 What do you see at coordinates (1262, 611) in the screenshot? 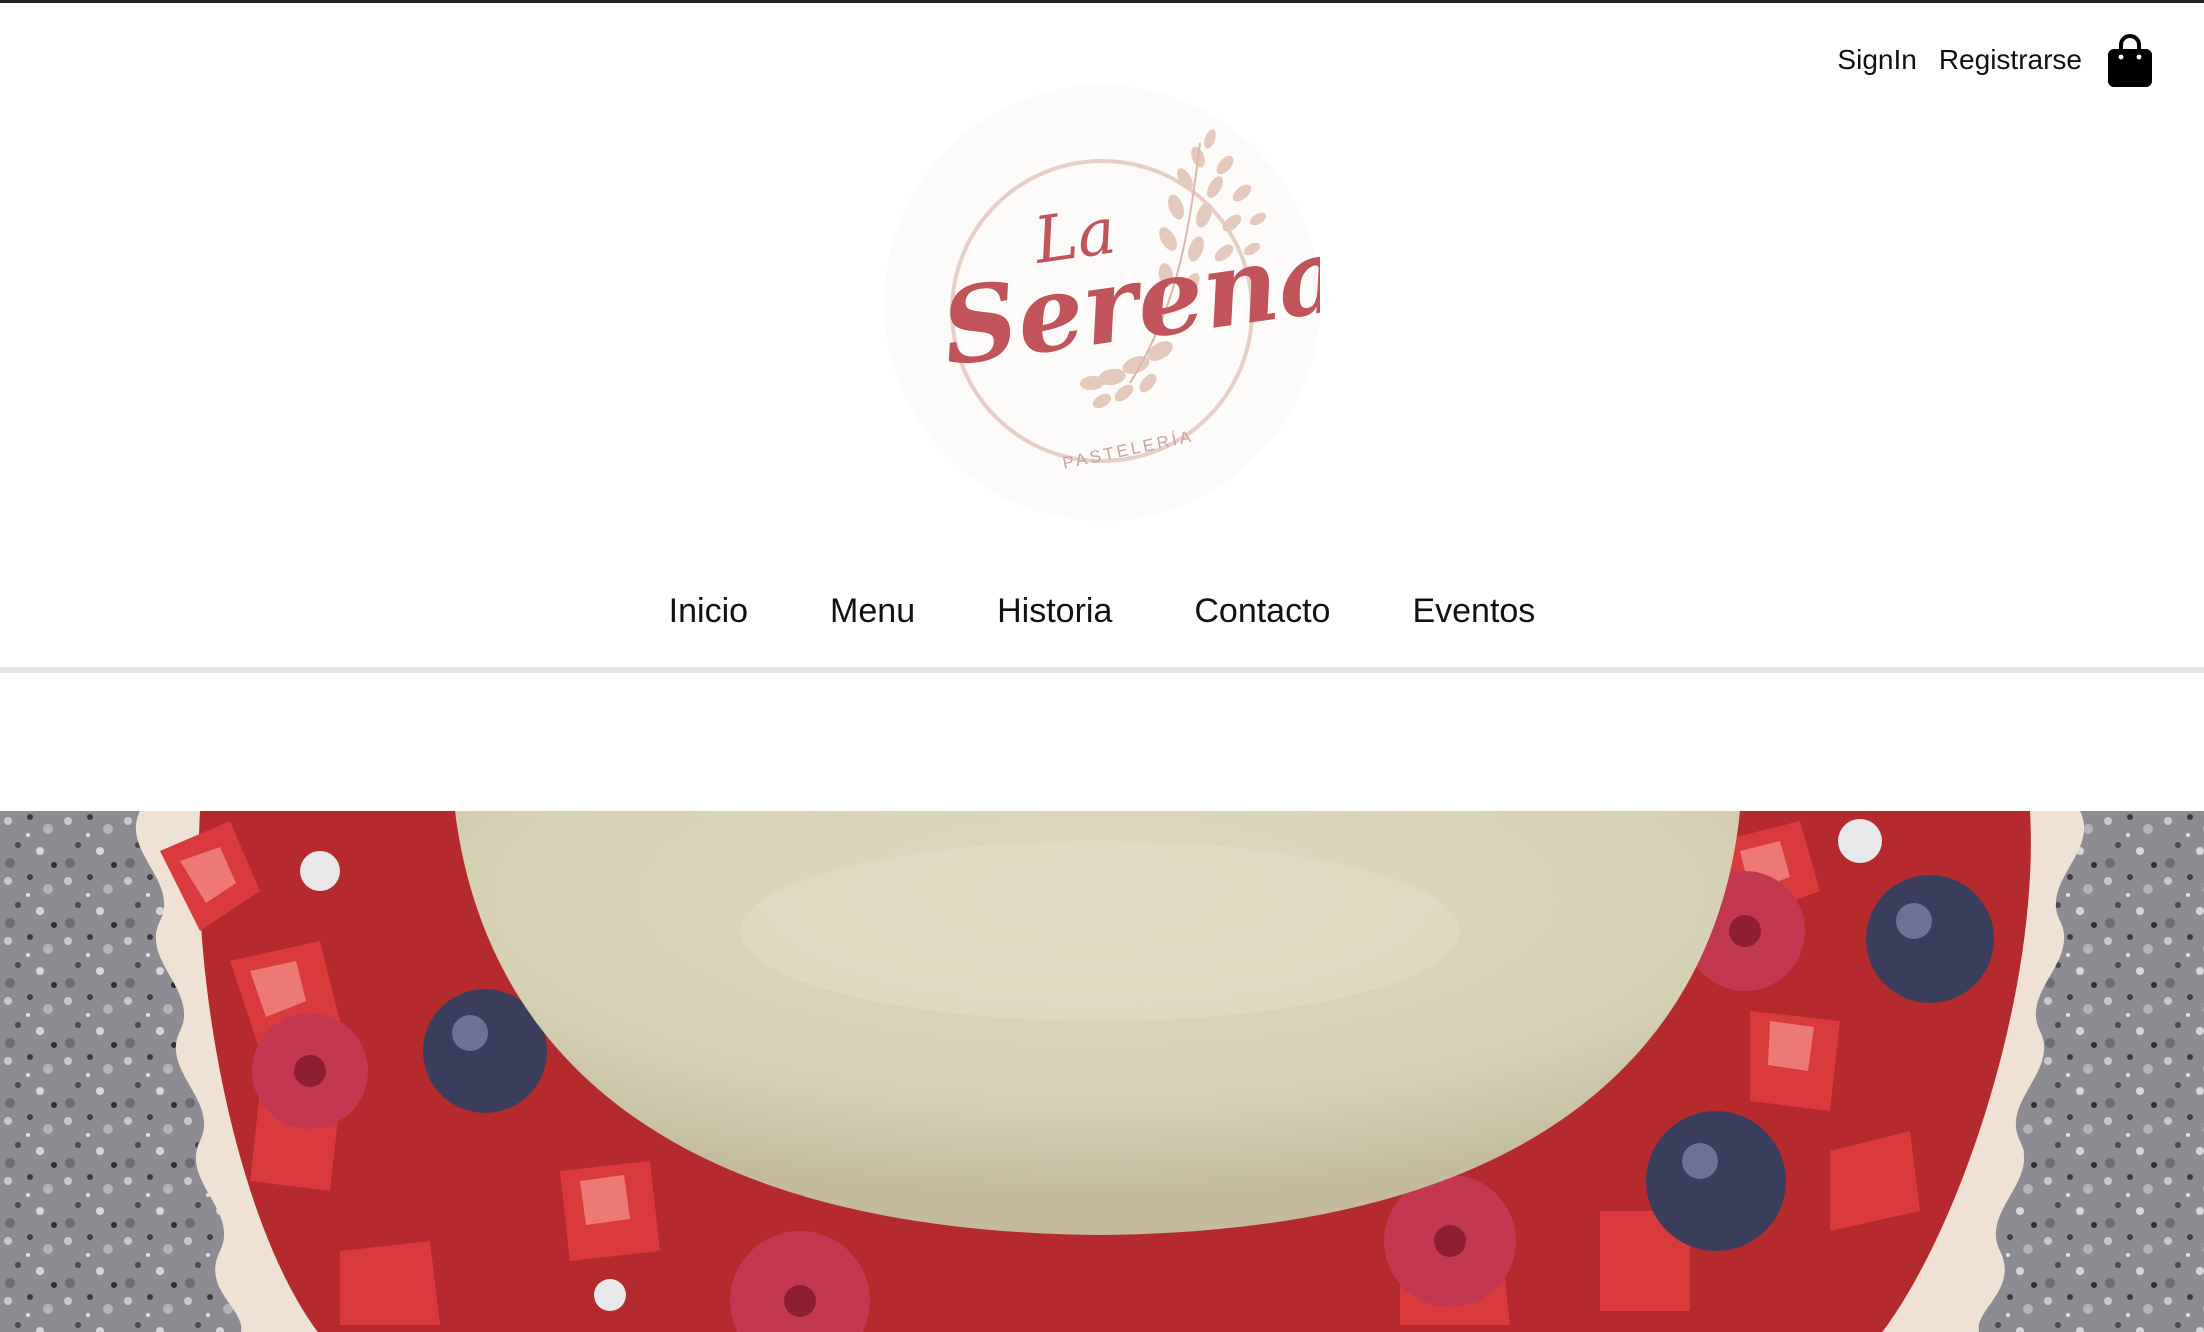
I see `nav-item-contacto: Contacto` at bounding box center [1262, 611].